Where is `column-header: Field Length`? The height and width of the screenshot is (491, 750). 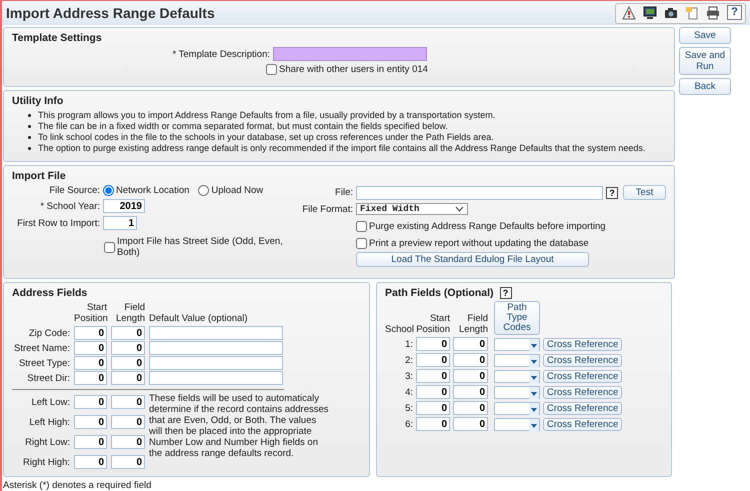 column-header: Field Length is located at coordinates (129, 313).